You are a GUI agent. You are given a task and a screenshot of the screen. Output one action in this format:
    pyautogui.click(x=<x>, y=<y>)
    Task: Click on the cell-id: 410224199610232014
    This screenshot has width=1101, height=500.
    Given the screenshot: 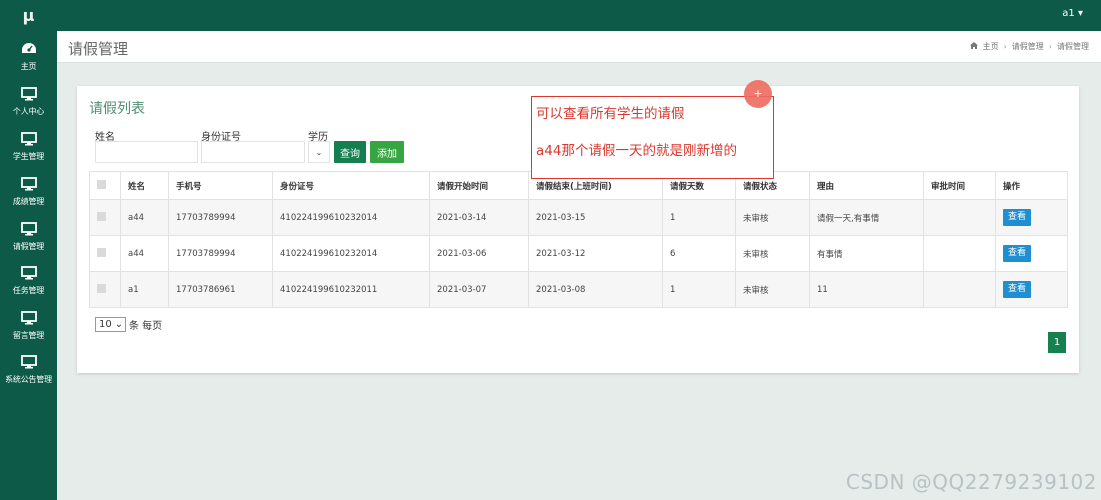 What is the action you would take?
    pyautogui.click(x=351, y=253)
    